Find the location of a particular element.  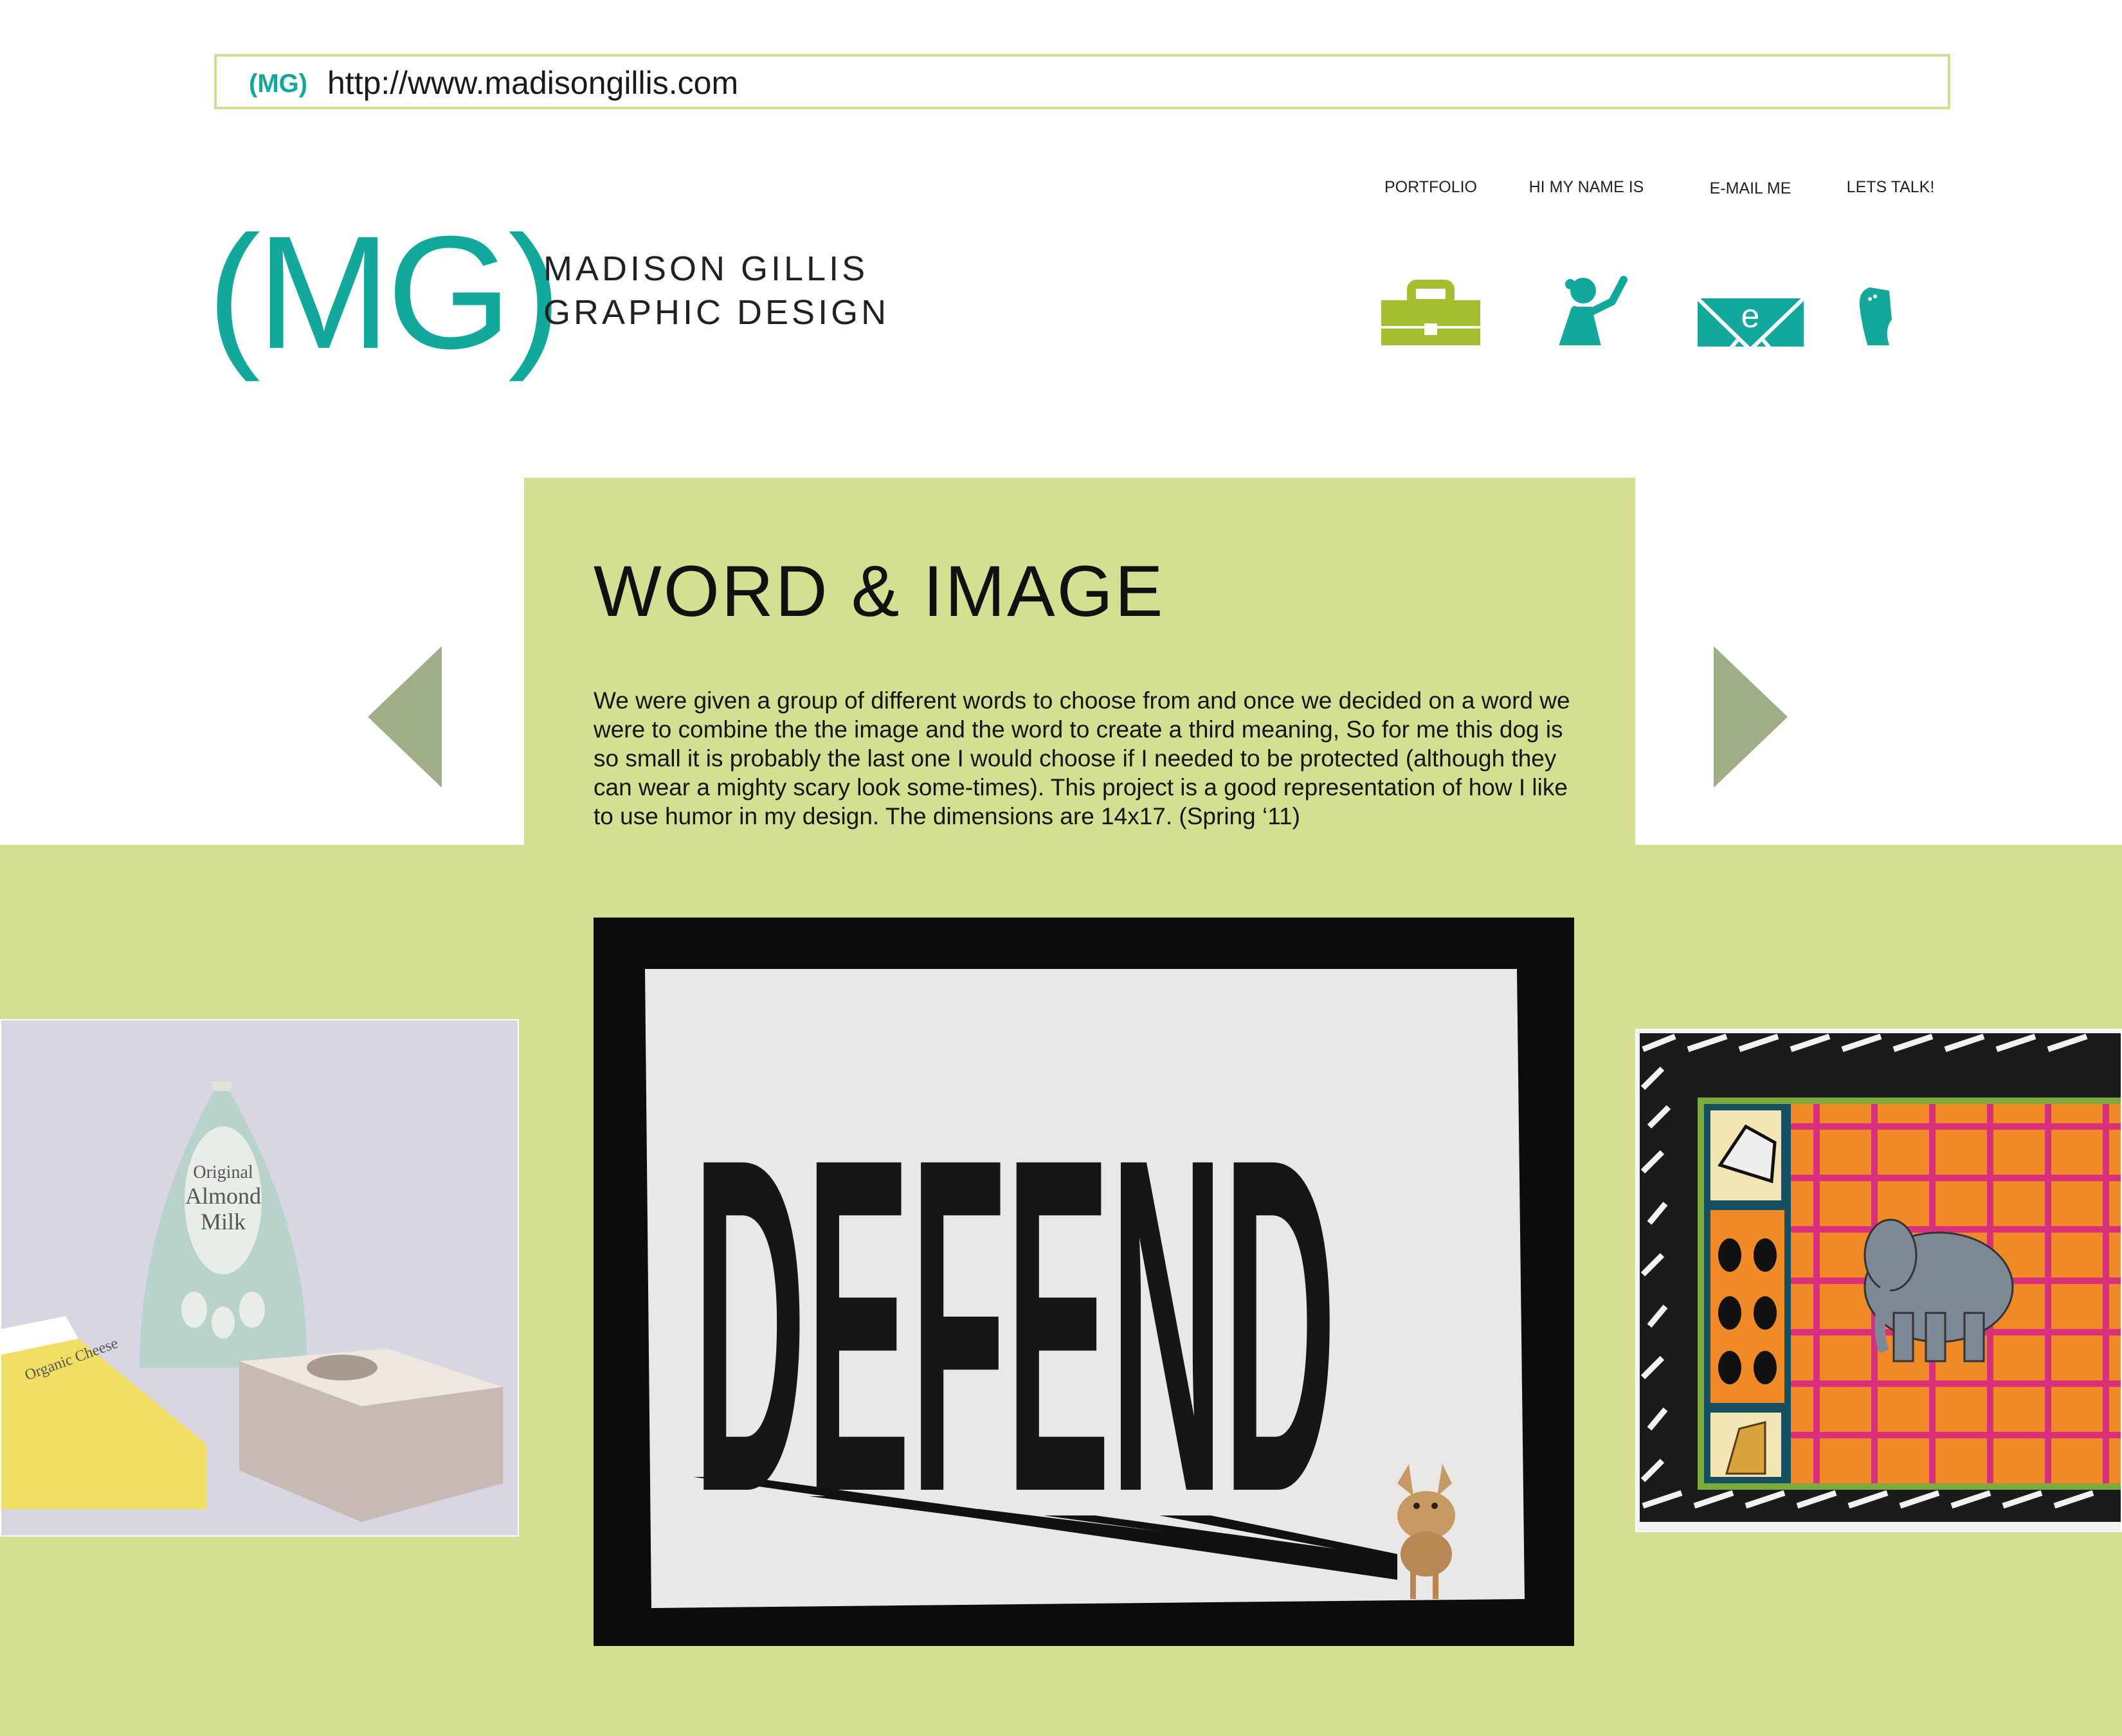

logo-mark: (MG) is located at coordinates (384, 292).